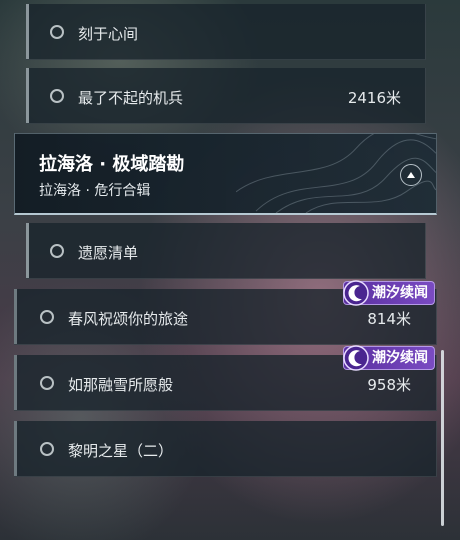 The width and height of the screenshot is (460, 540). What do you see at coordinates (108, 253) in the screenshot?
I see `quest-label: 遗愿清单` at bounding box center [108, 253].